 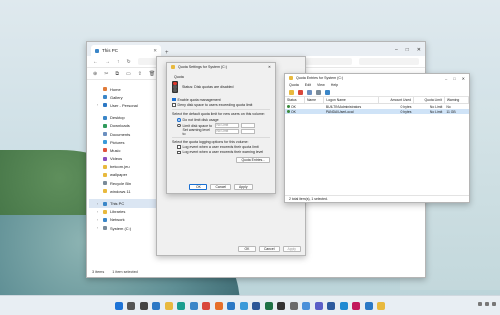 What do you see at coordinates (318, 92) in the screenshot?
I see `undo-icon` at bounding box center [318, 92].